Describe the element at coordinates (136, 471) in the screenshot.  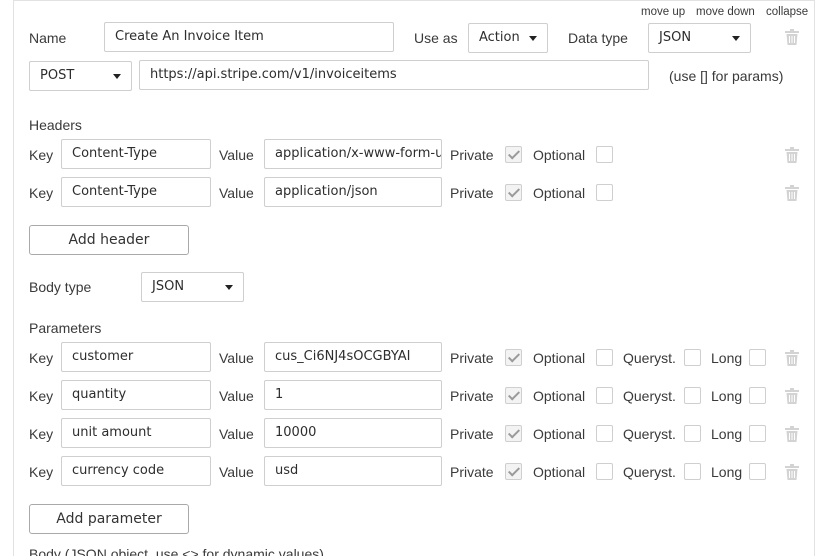
I see `param-key-input: currency code` at that location.